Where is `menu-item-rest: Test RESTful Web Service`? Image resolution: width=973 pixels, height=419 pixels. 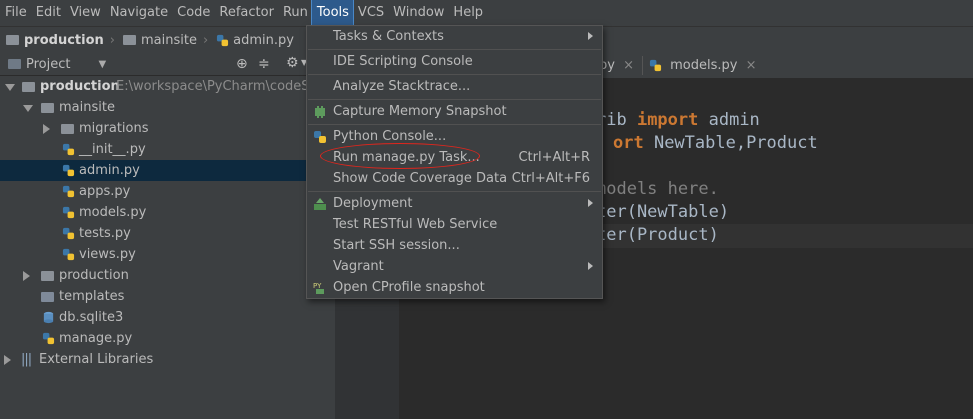
menu-item-rest: Test RESTful Web Service is located at coordinates (454, 224).